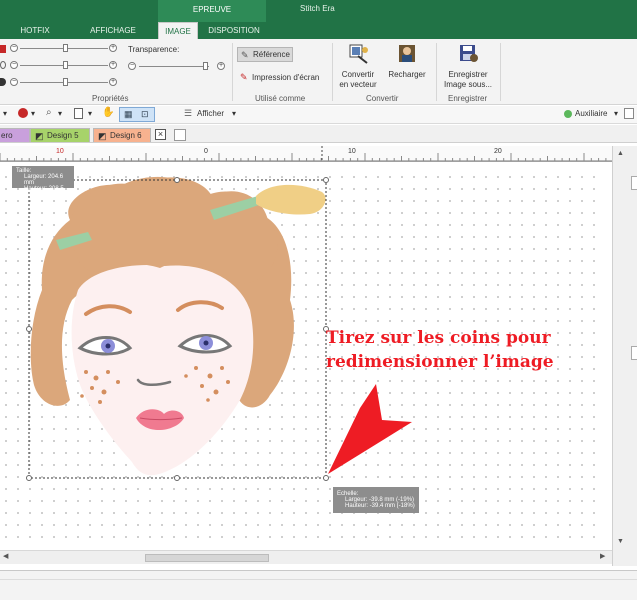 The height and width of the screenshot is (600, 637). Describe the element at coordinates (206, 151) in the screenshot. I see `ruler-label: 0` at that location.